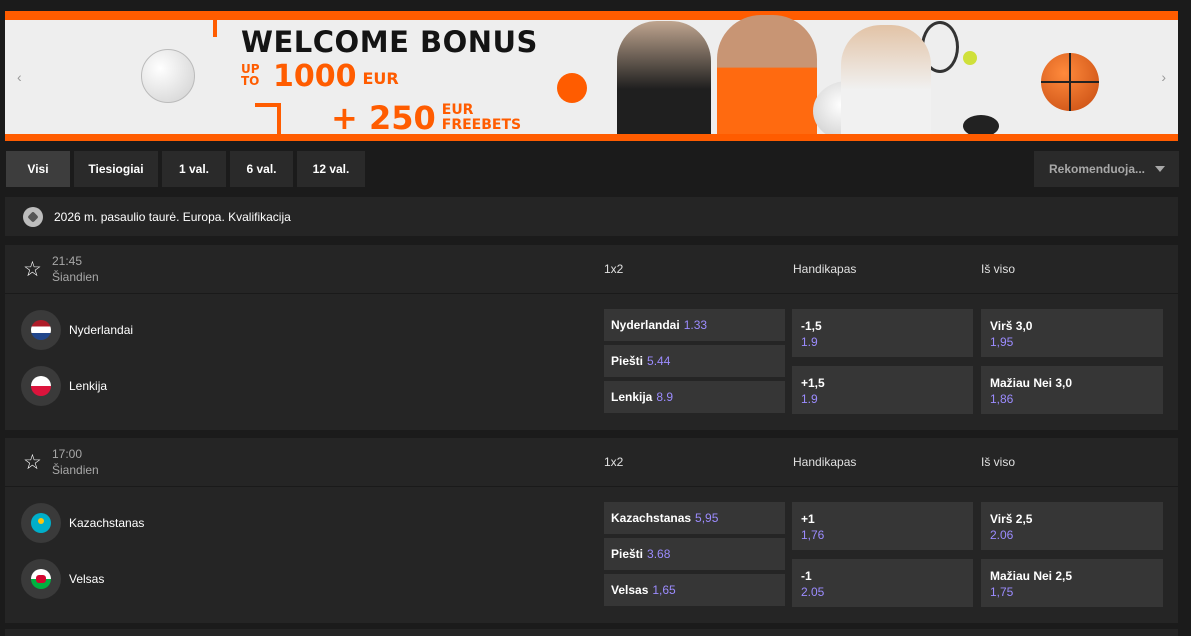 This screenshot has height=636, width=1191. Describe the element at coordinates (1163, 77) in the screenshot. I see `chevron-right-icon: ›` at that location.